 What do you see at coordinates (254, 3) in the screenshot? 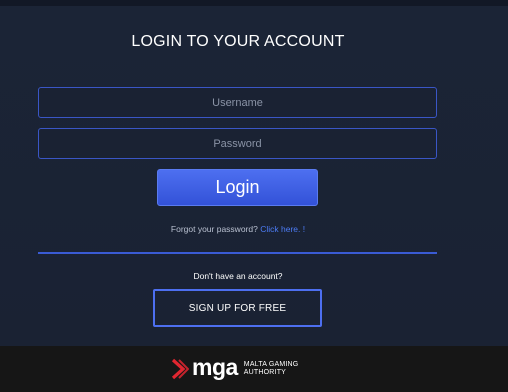
I see `top-strip` at bounding box center [254, 3].